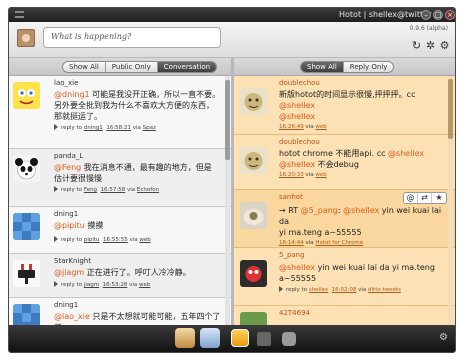  I want to click on timestamp-link: 16:20:33, so click(291, 175).